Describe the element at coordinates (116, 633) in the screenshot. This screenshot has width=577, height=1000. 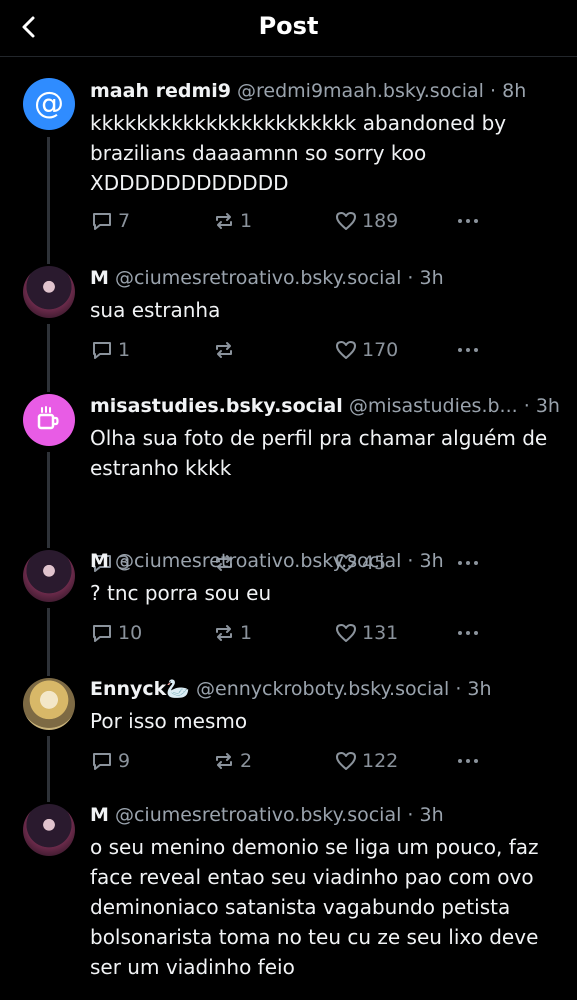
I see `reply-button: 10` at that location.